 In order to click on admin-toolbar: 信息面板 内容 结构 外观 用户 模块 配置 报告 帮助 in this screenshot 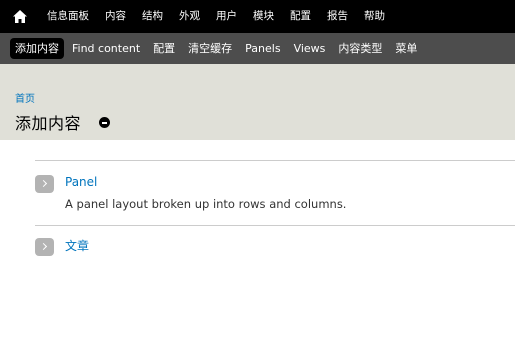, I will do `click(257, 16)`.